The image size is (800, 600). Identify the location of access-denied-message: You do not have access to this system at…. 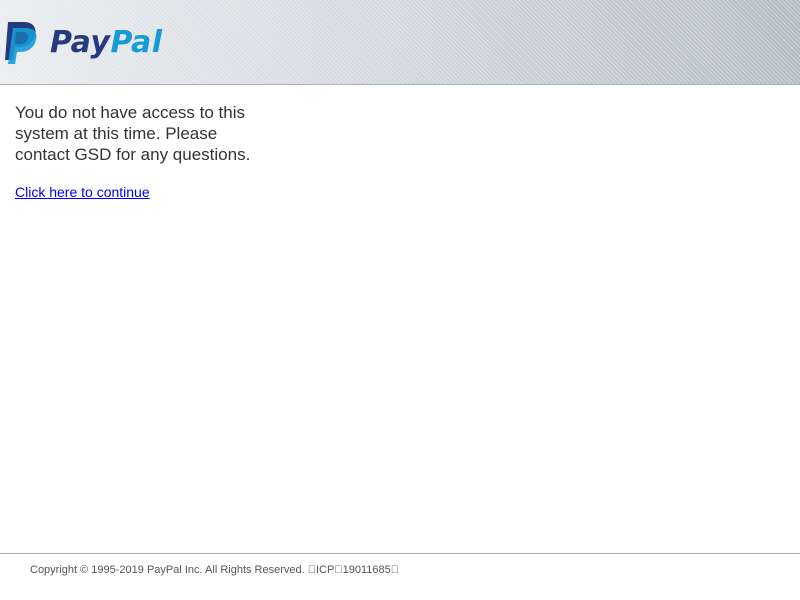
(133, 133).